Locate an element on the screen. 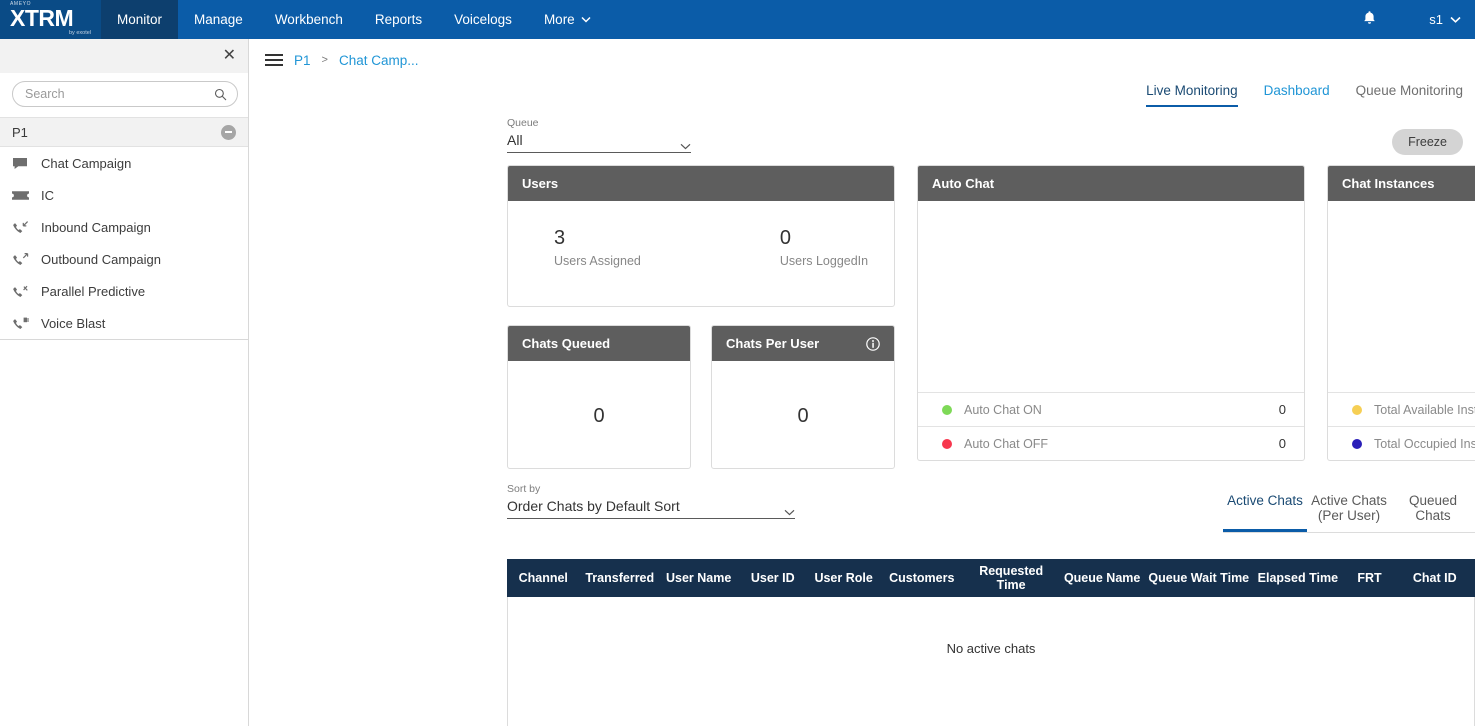 The image size is (1475, 726). queue-filter-select: All is located at coordinates (599, 142).